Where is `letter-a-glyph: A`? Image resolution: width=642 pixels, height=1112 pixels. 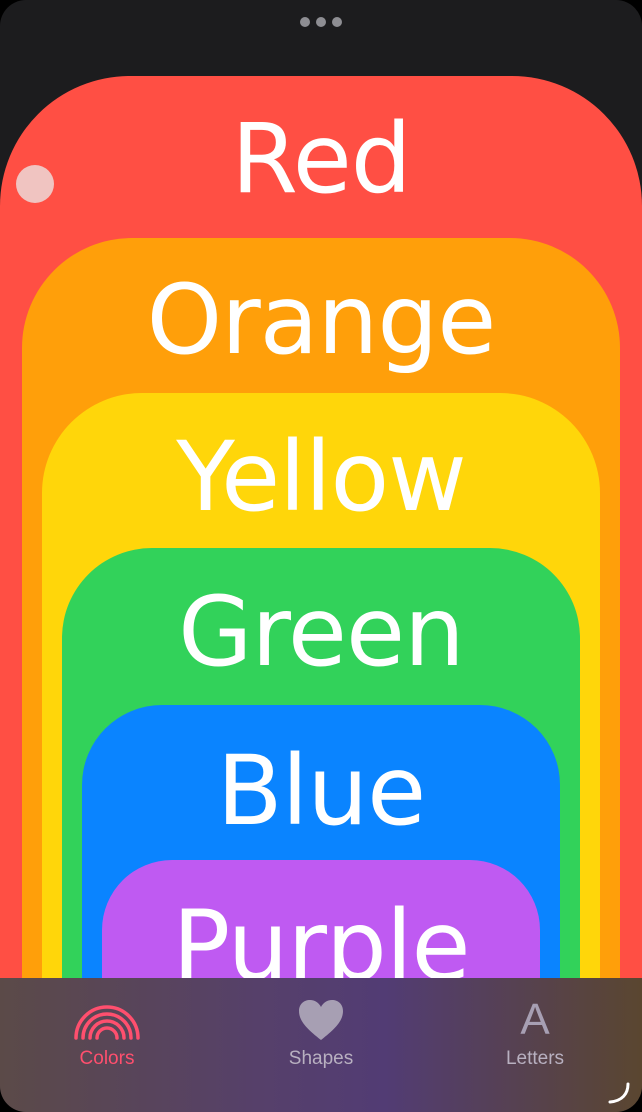
letter-a-glyph: A is located at coordinates (535, 1019).